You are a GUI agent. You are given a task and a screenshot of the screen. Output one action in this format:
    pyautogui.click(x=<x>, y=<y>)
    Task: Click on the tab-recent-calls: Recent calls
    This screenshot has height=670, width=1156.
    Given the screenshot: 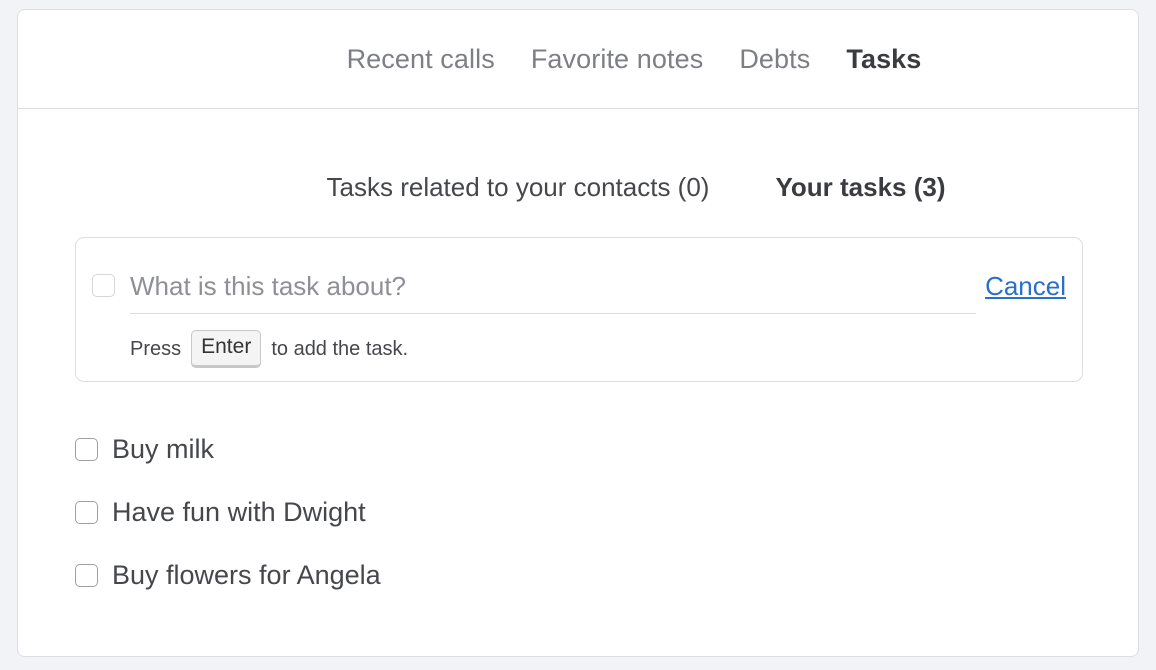 What is the action you would take?
    pyautogui.click(x=421, y=59)
    